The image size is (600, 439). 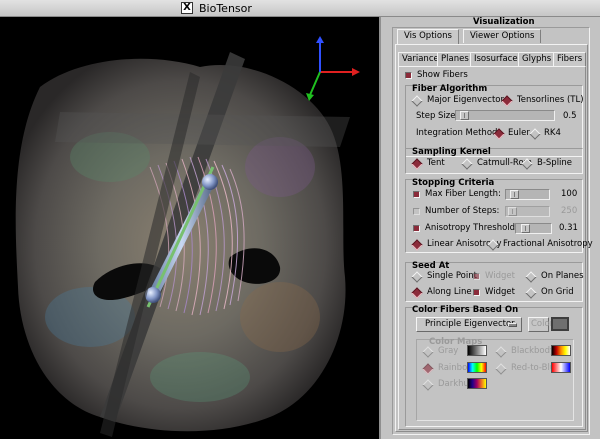 What do you see at coordinates (333, 68) in the screenshot?
I see `axes-gizmo` at bounding box center [333, 68].